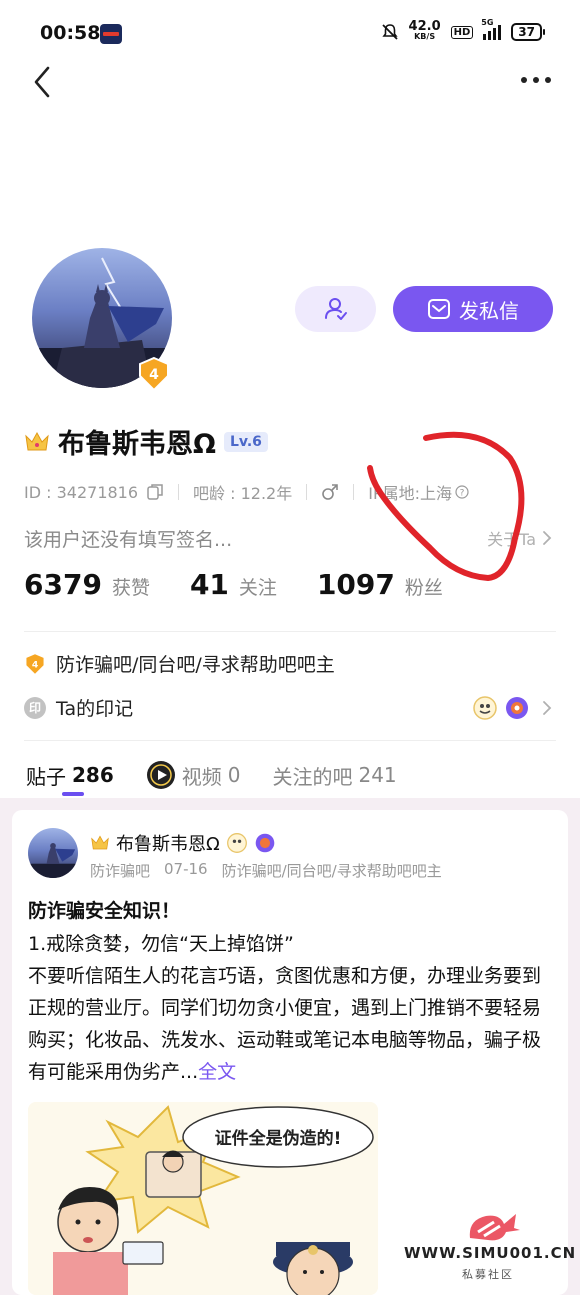  What do you see at coordinates (111, 34) in the screenshot?
I see `app-notification-icon` at bounding box center [111, 34].